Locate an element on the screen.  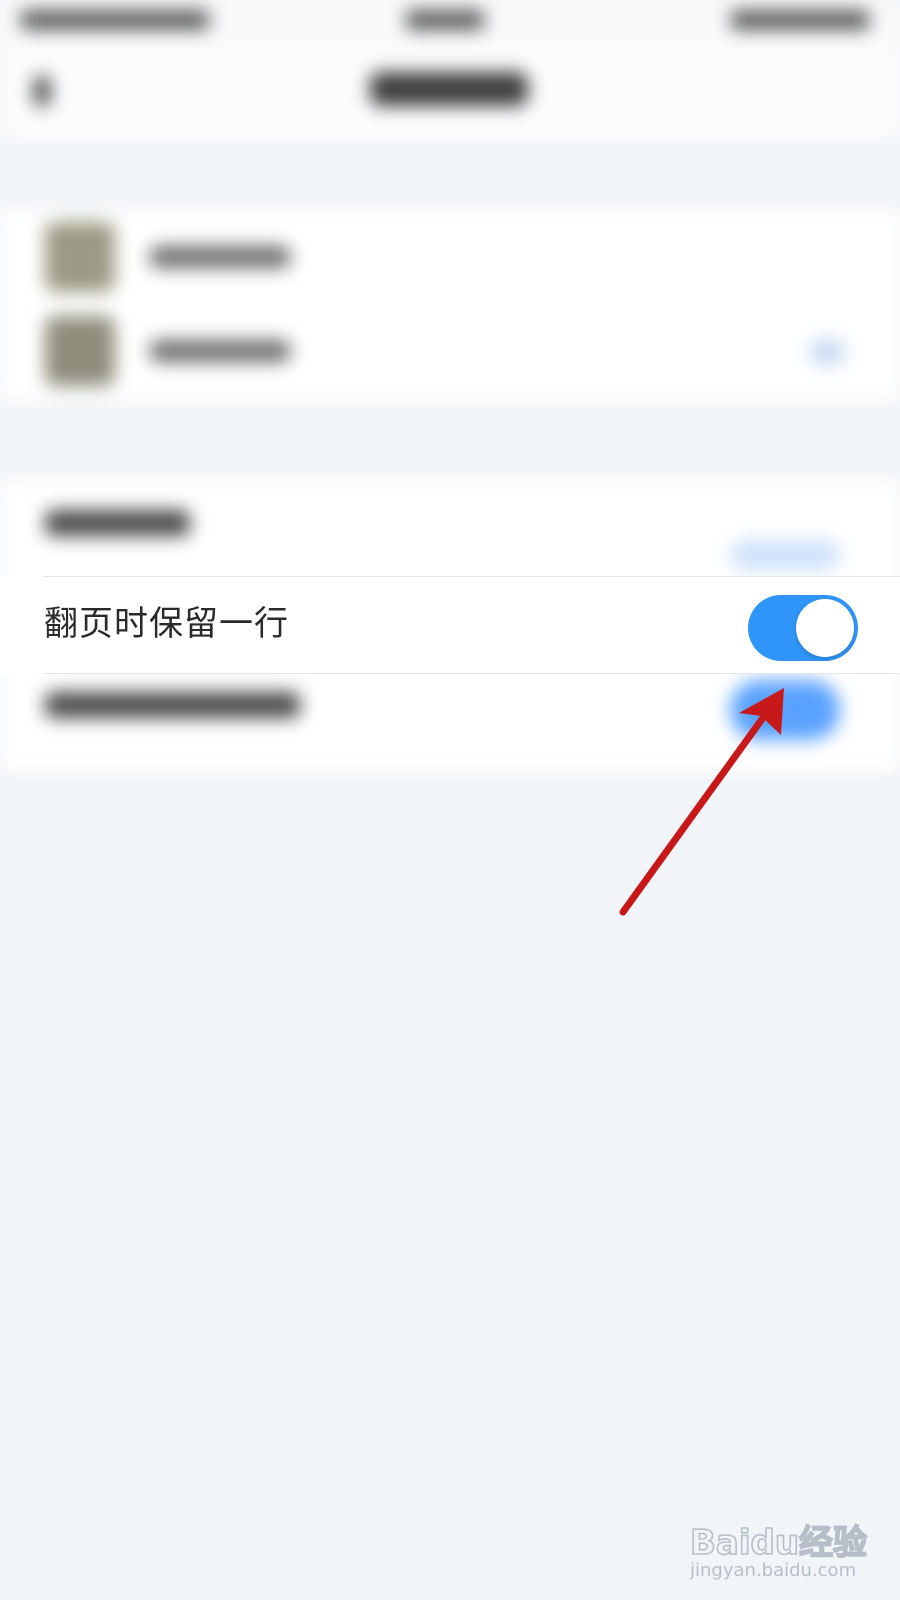
setting-label: 翻页时保留一行 is located at coordinates (166, 624).